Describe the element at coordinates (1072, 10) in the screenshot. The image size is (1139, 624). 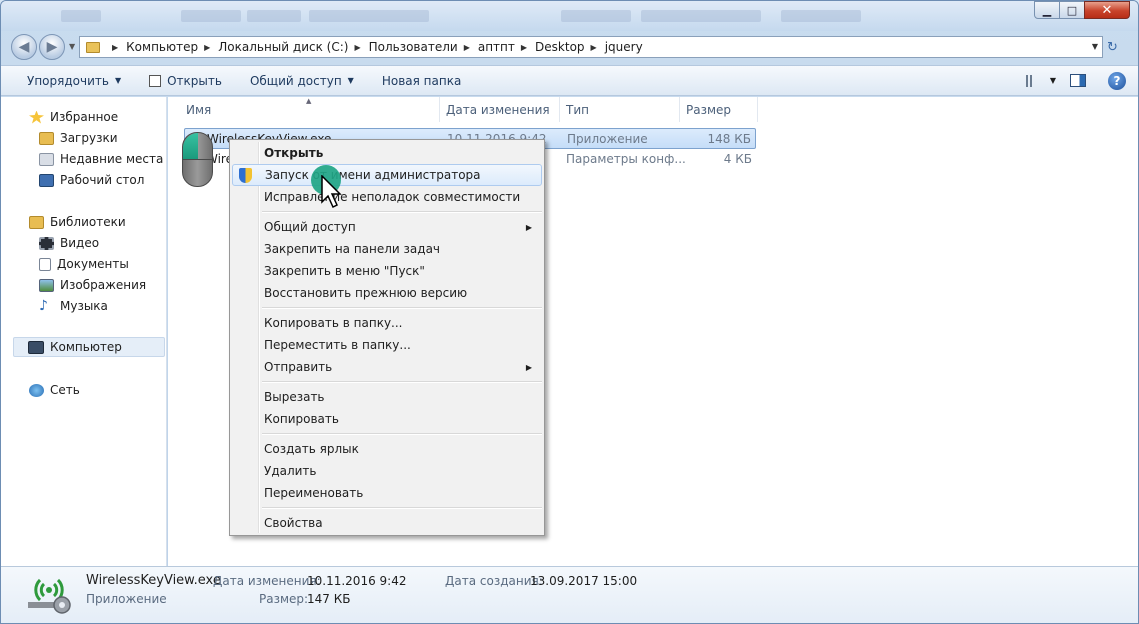
I see `maximize-button: □` at that location.